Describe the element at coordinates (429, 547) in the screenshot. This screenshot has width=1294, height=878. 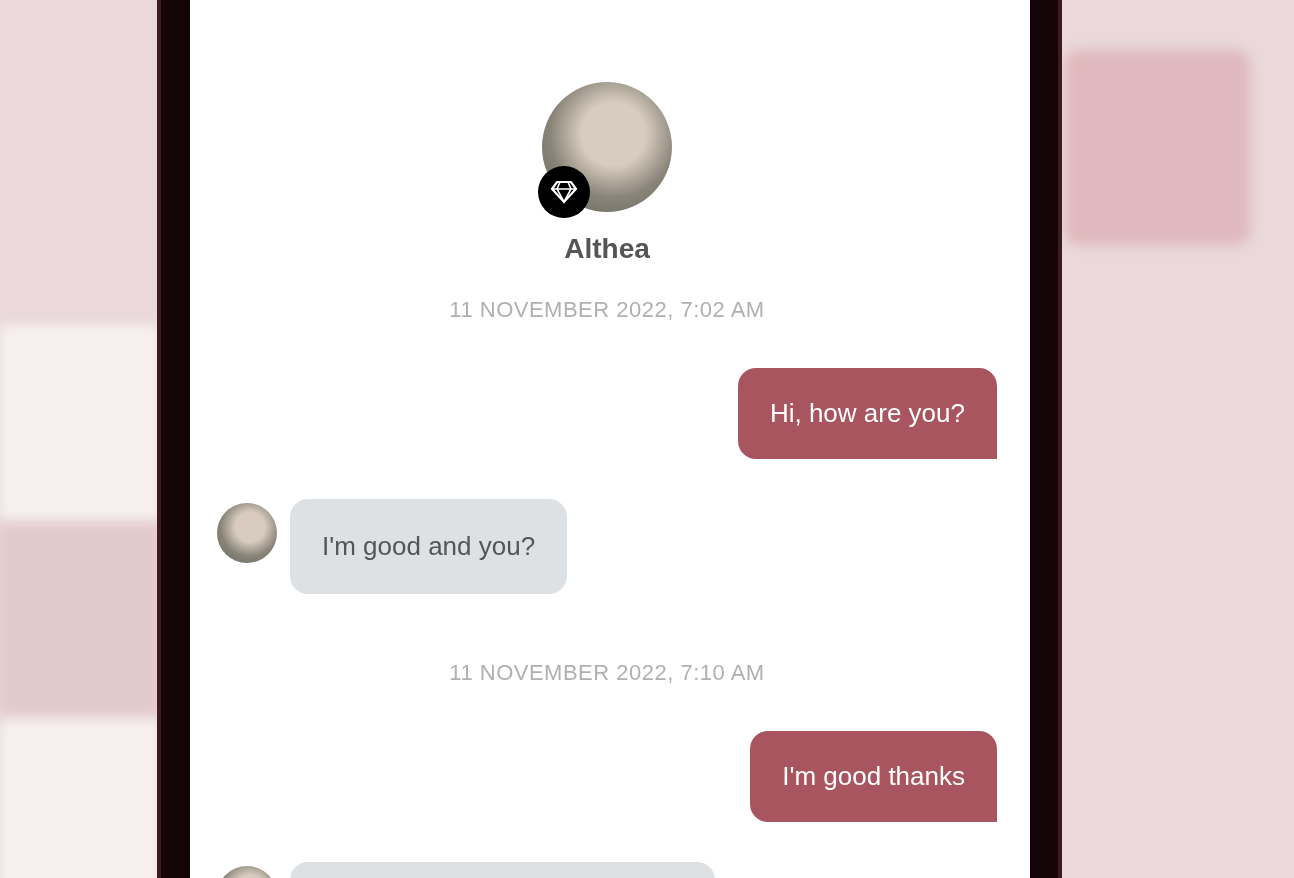
I see `received-message: I'm good and you?` at that location.